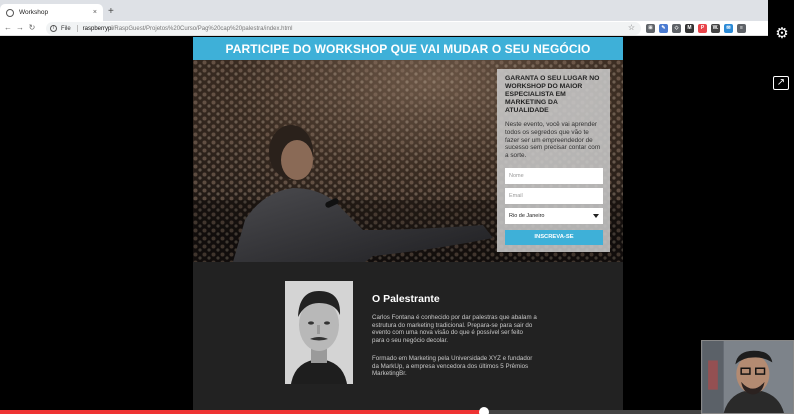  What do you see at coordinates (689, 28) in the screenshot?
I see `m-icon: M` at bounding box center [689, 28].